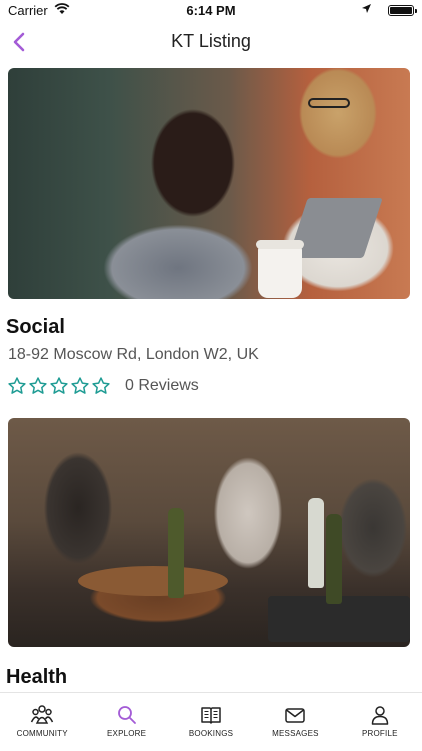  Describe the element at coordinates (380, 715) in the screenshot. I see `person-icon` at that location.